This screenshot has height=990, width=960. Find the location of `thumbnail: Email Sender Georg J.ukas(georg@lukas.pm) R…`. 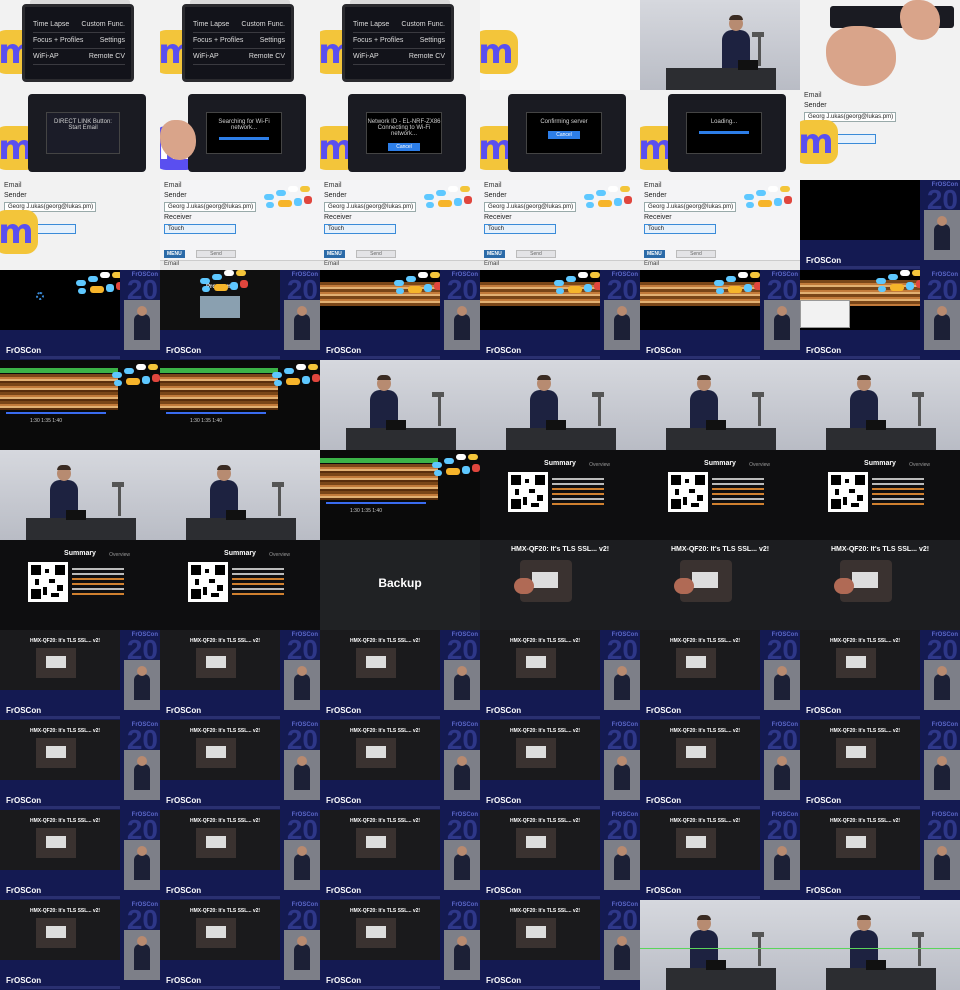

thumbnail: Email Sender Georg J.ukas(georg@lukas.pm) R… is located at coordinates (400, 225).